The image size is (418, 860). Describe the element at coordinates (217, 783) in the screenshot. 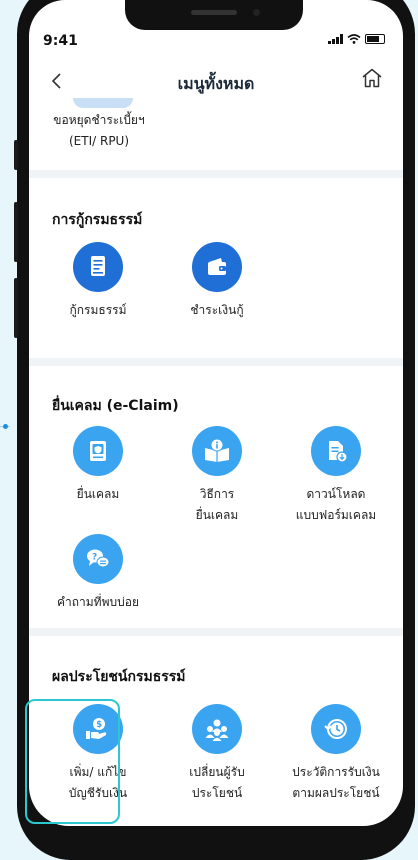

I see `menu-item-label: เปลี่ยนผู้รับ ประโยชน์` at that location.